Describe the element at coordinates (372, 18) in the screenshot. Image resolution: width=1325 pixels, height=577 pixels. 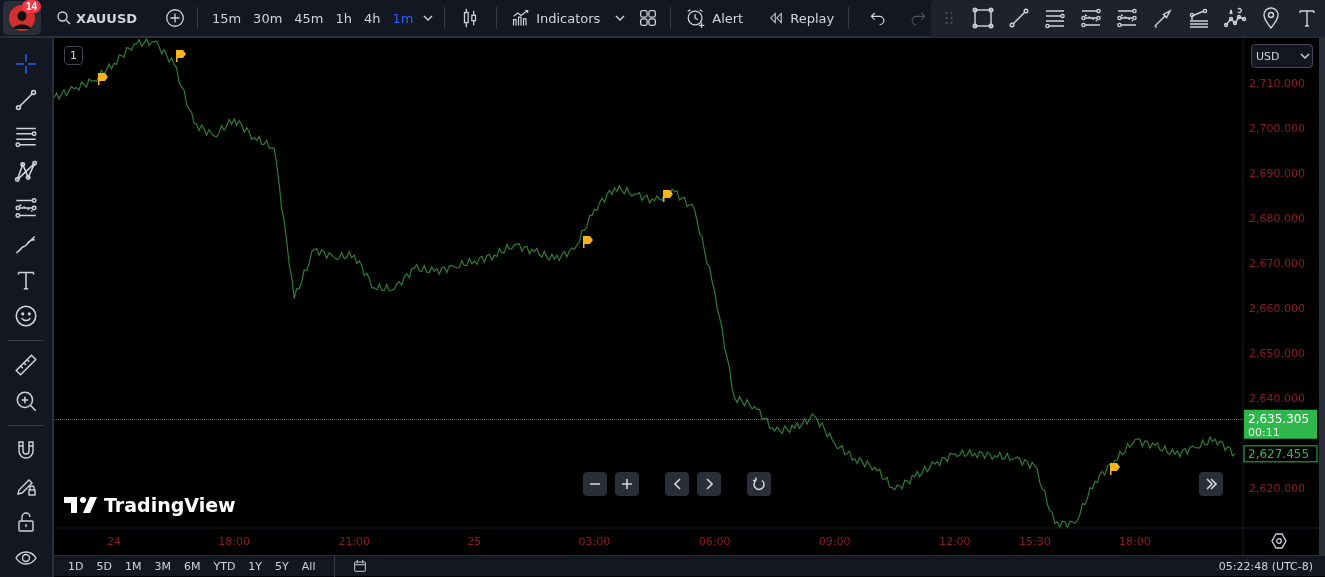
I see `interval-tab: 4h` at that location.